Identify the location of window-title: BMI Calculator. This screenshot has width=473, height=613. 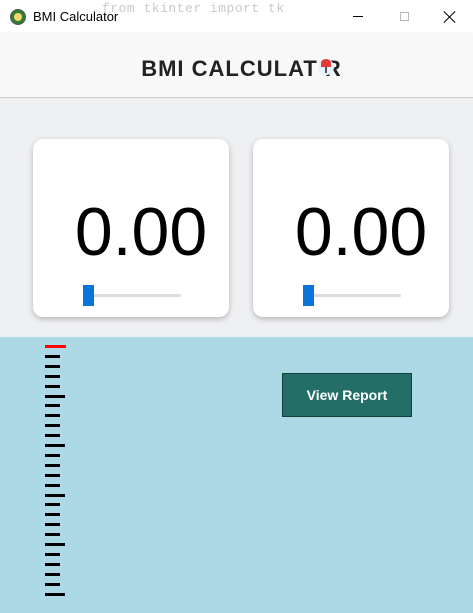
(76, 16).